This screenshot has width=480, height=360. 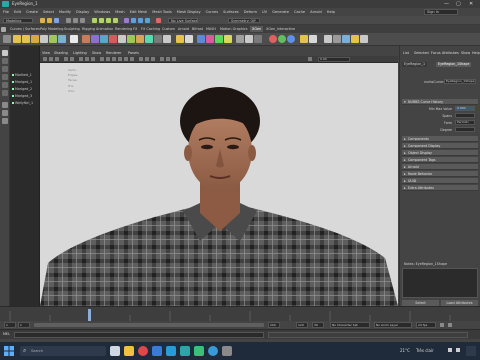 What do you see at coordinates (316, 12) in the screenshot?
I see `menu-item-arnold: Arnold` at bounding box center [316, 12].